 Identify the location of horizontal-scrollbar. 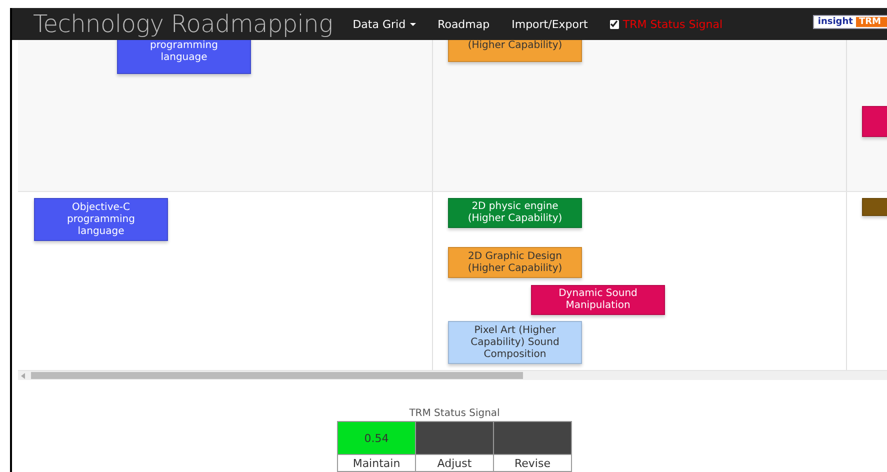
(452, 375).